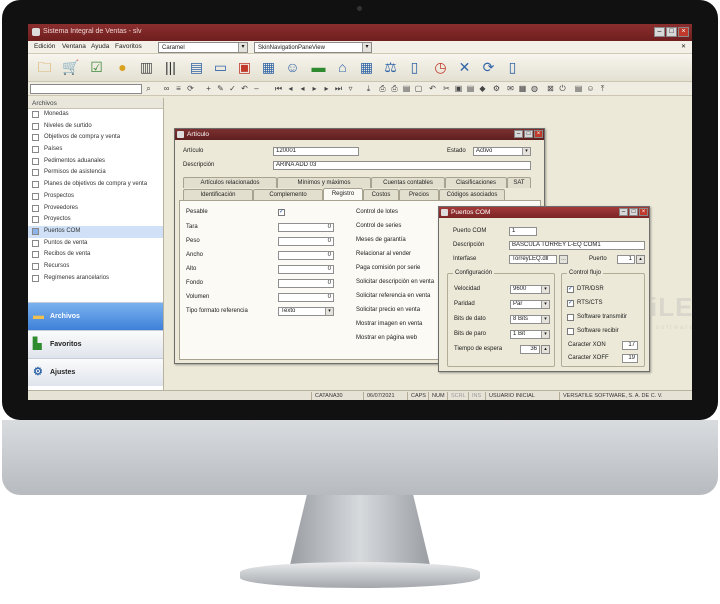 The image size is (720, 604). Describe the element at coordinates (220, 88) in the screenshot. I see `edit-icon: ✎` at that location.